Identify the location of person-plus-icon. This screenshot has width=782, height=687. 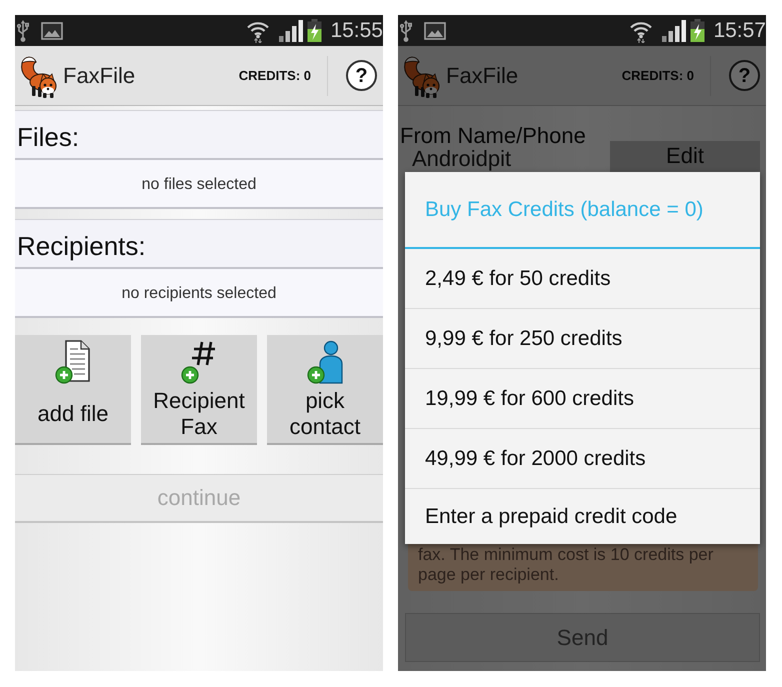
(325, 362).